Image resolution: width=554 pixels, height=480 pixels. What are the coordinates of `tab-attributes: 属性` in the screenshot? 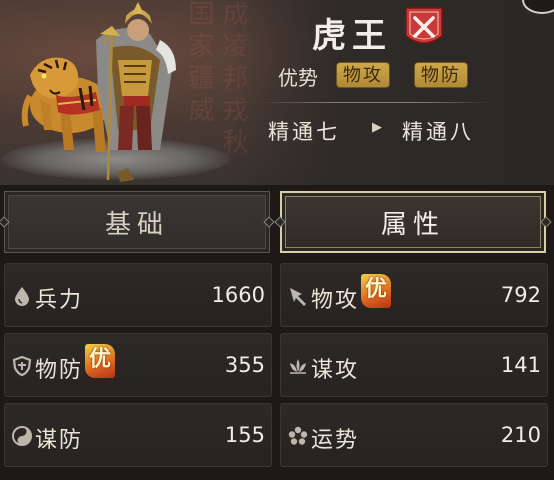 It's located at (413, 222).